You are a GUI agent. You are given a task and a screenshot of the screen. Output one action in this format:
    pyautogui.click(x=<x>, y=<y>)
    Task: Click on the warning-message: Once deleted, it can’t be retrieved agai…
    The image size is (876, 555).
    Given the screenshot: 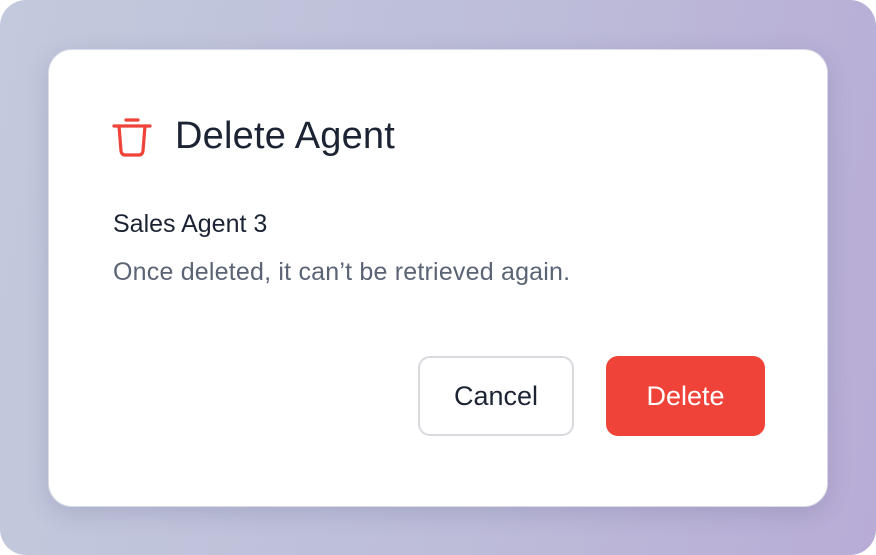 What is the action you would take?
    pyautogui.click(x=342, y=272)
    